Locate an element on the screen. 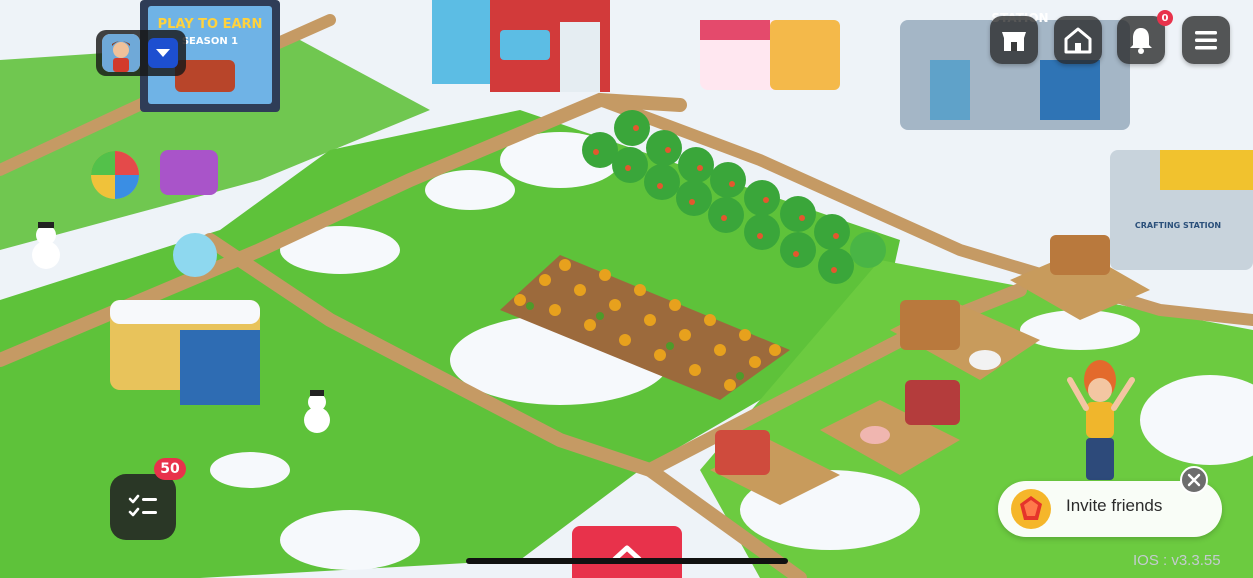 This screenshot has height=578, width=1253. shop-button is located at coordinates (1014, 40).